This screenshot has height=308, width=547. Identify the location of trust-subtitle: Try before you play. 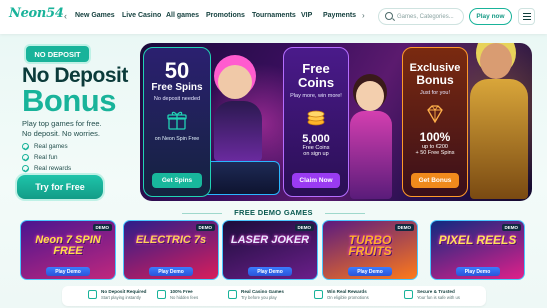
(259, 297).